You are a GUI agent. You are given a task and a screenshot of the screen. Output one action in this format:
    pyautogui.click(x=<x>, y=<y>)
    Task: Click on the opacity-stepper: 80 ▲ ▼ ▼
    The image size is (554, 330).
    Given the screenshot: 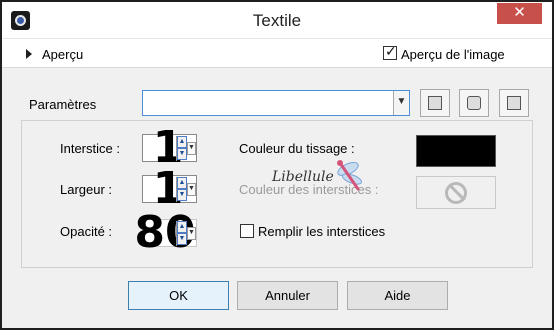 What is the action you would take?
    pyautogui.click(x=165, y=233)
    